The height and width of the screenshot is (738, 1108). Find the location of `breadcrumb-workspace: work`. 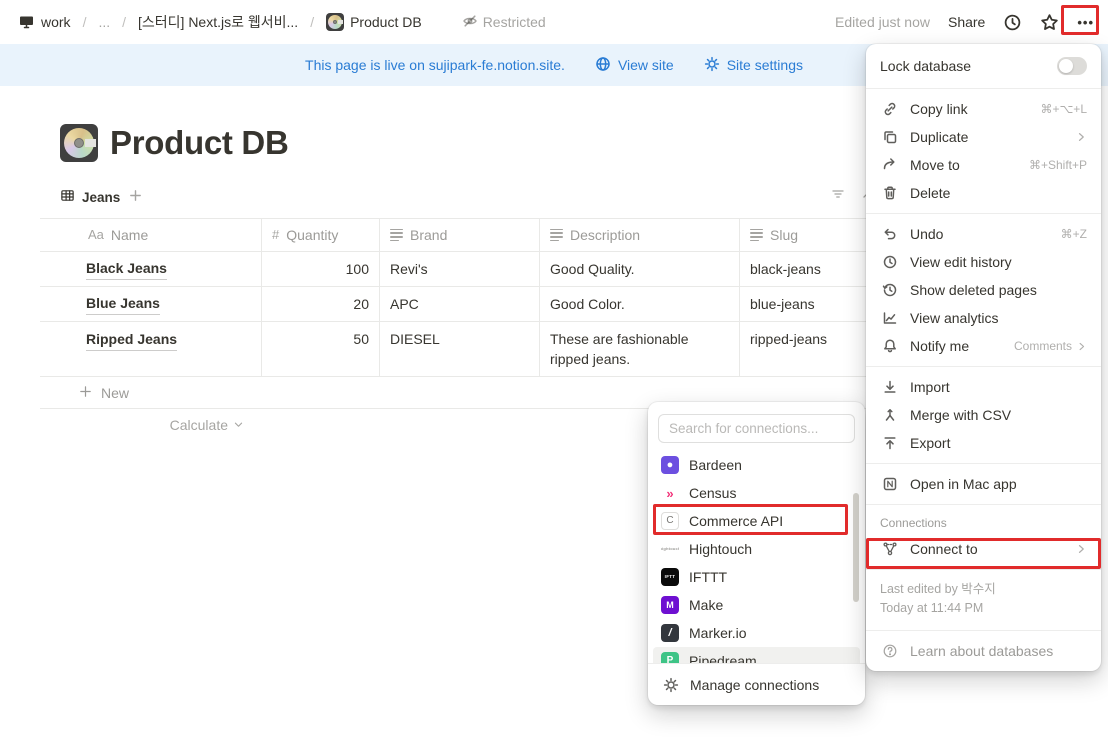

breadcrumb-workspace: work is located at coordinates (44, 22).